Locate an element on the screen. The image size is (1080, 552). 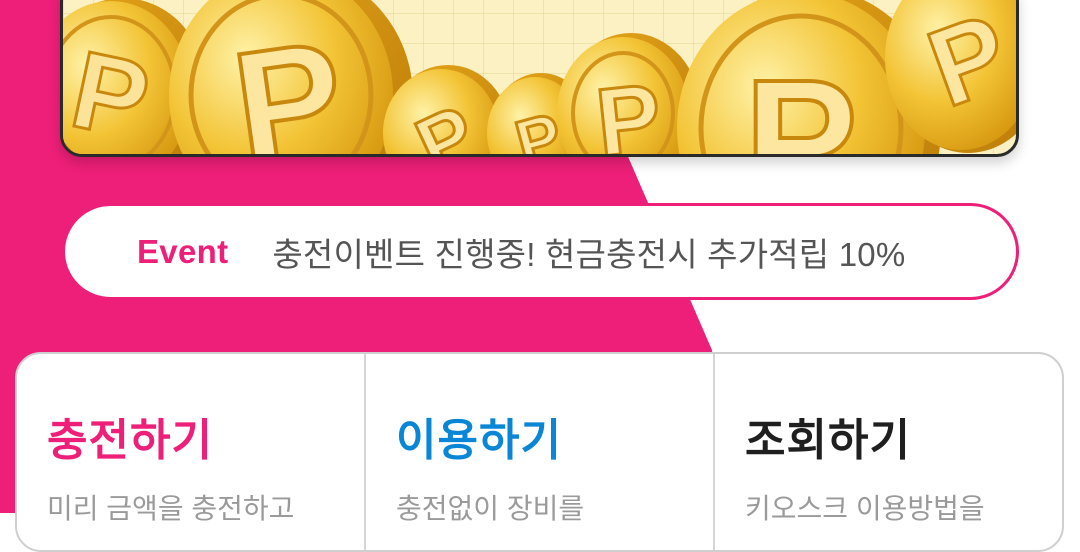
menu-card-inquiry: 조회하기 키오스크 이용방법을 is located at coordinates (887, 452).